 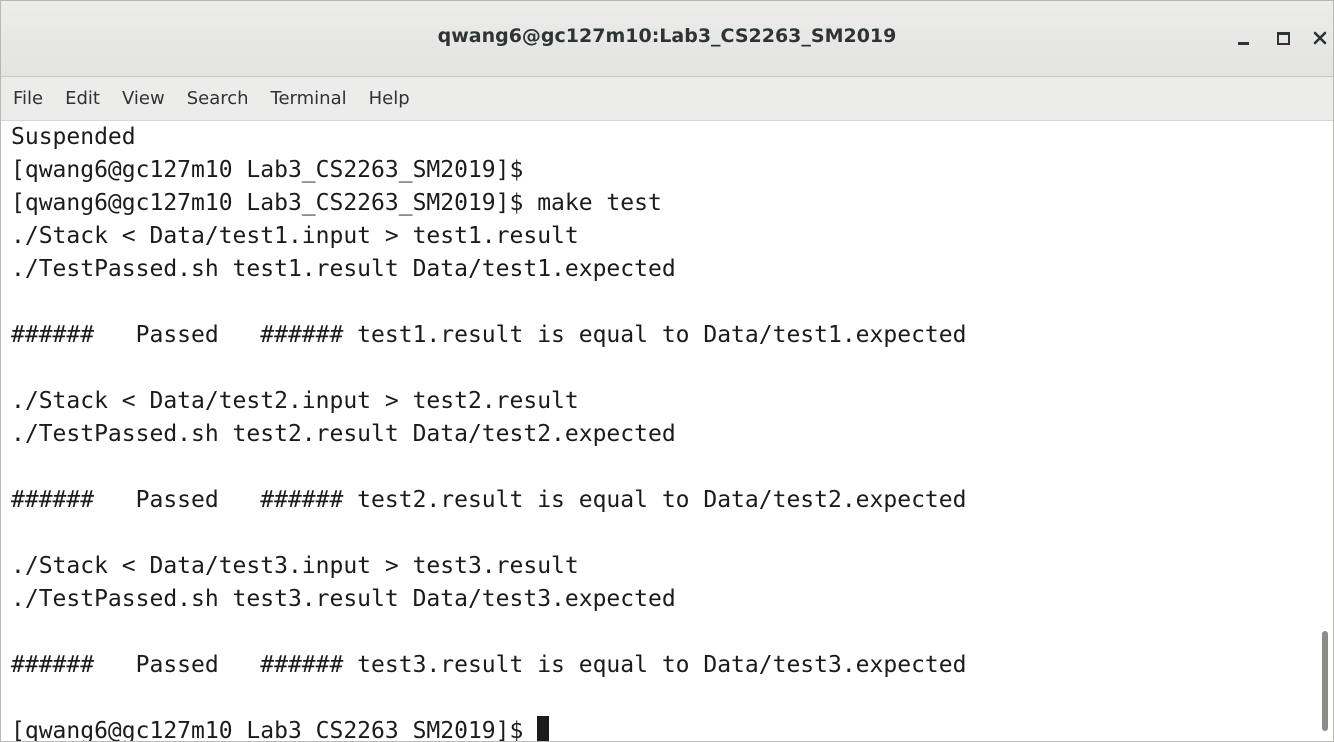 I want to click on maximize-button, so click(x=1283, y=38).